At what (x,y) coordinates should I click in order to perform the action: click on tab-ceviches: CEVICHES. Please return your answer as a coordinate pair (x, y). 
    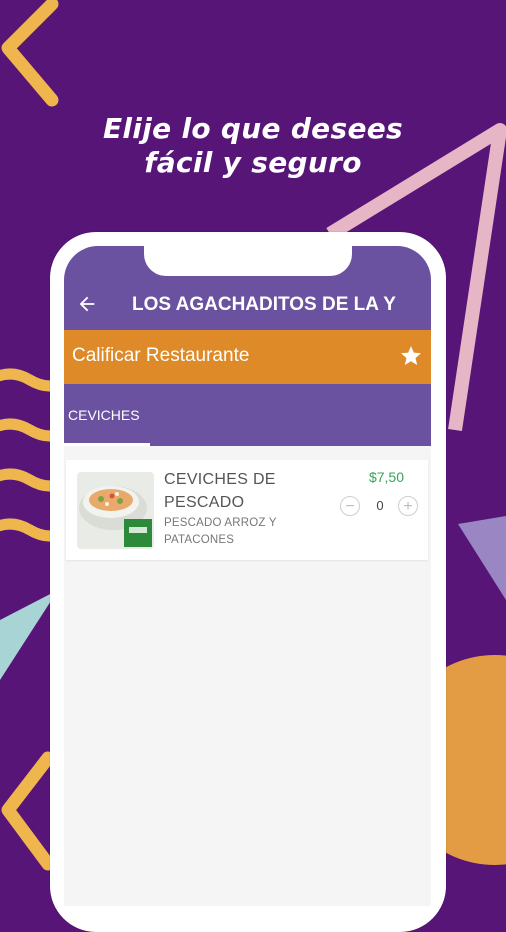
    Looking at the image, I should click on (107, 415).